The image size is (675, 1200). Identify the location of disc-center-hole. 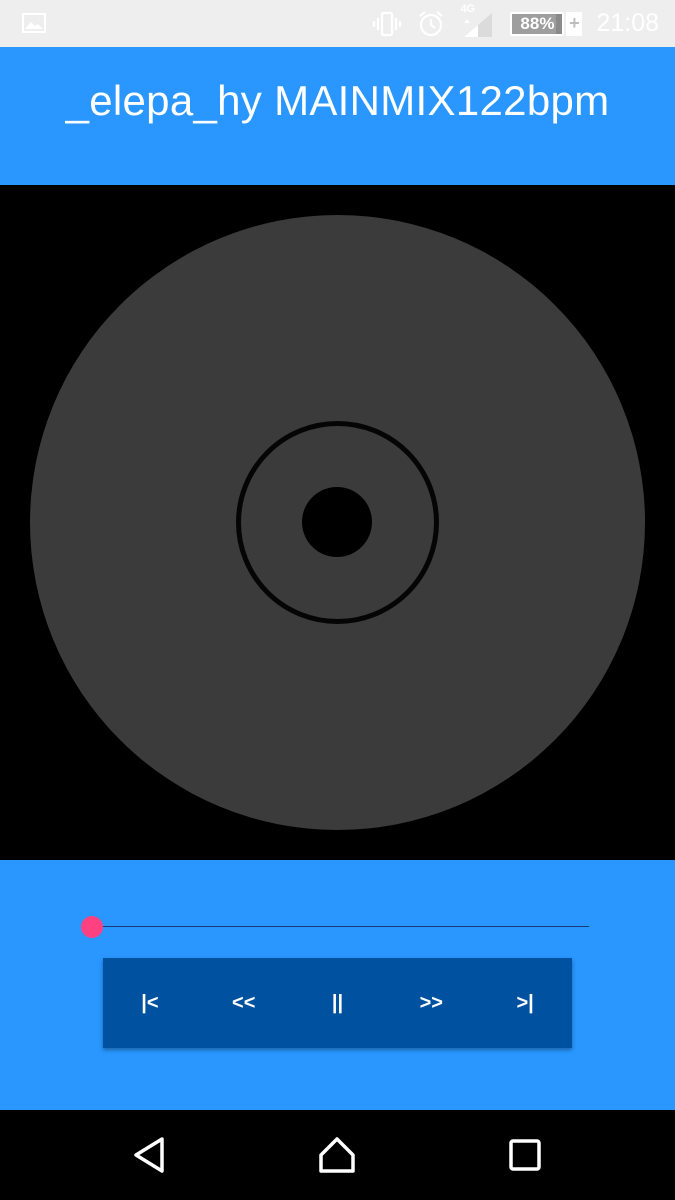
(337, 522).